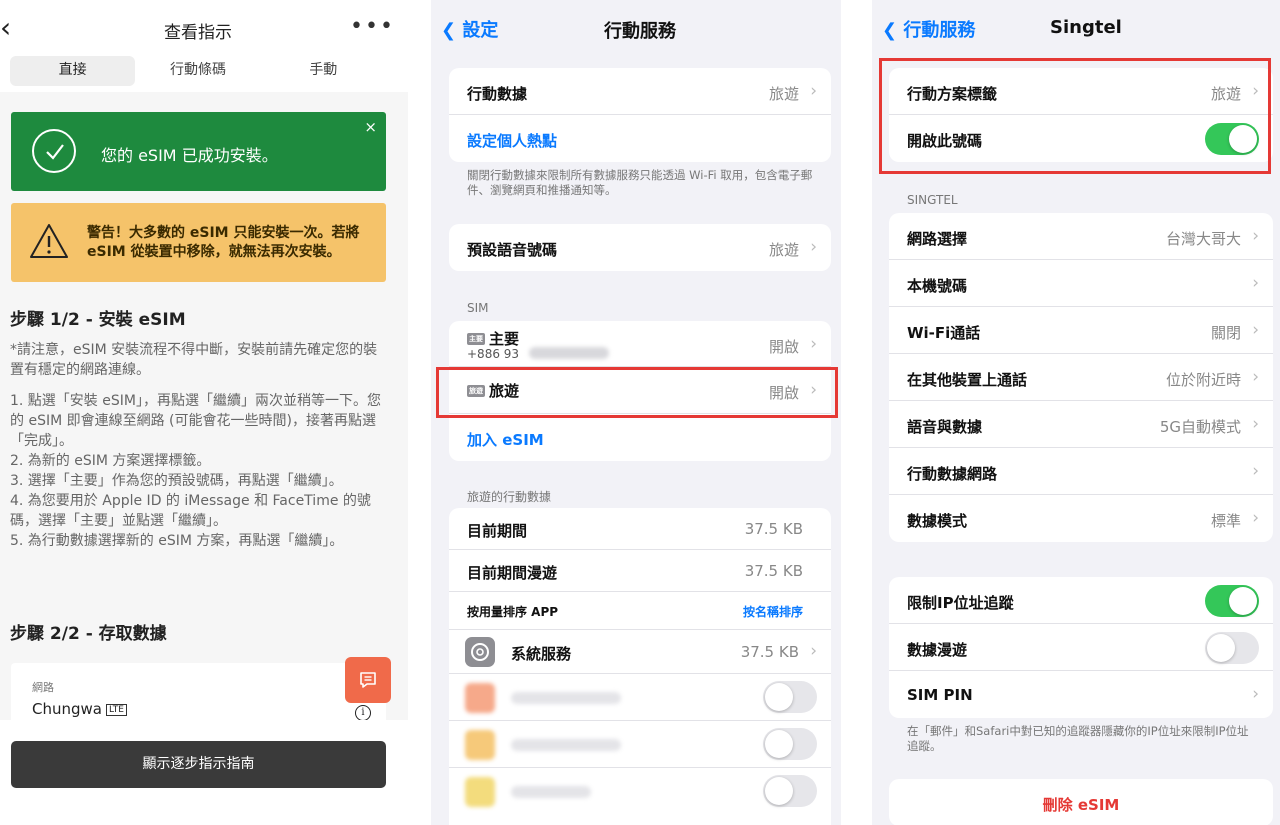 The width and height of the screenshot is (1280, 825). What do you see at coordinates (1086, 27) in the screenshot?
I see `page-title: Singtel` at bounding box center [1086, 27].